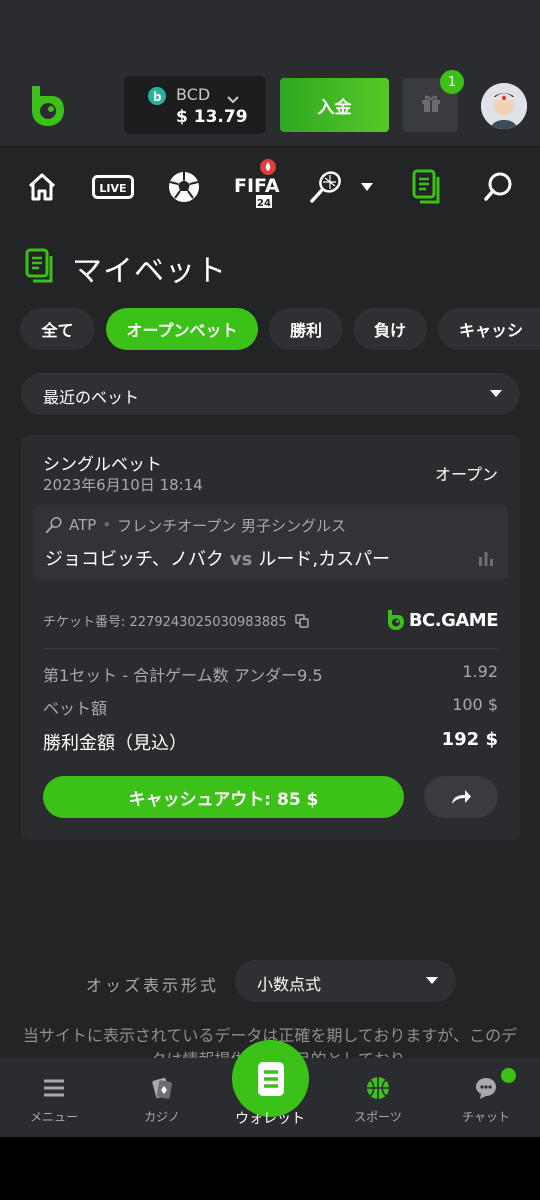 The image size is (540, 1200). I want to click on bet-date: 2023年6月10日 18:14, so click(123, 485).